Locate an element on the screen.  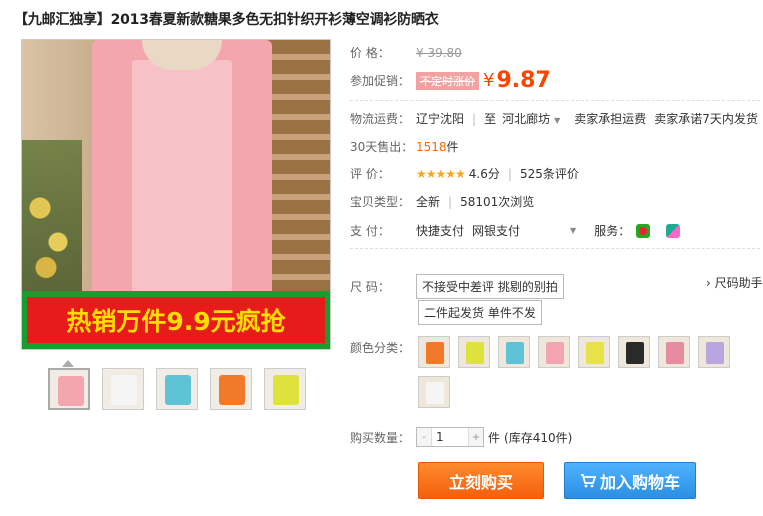
rating-score: 4.6分 is located at coordinates (484, 174).